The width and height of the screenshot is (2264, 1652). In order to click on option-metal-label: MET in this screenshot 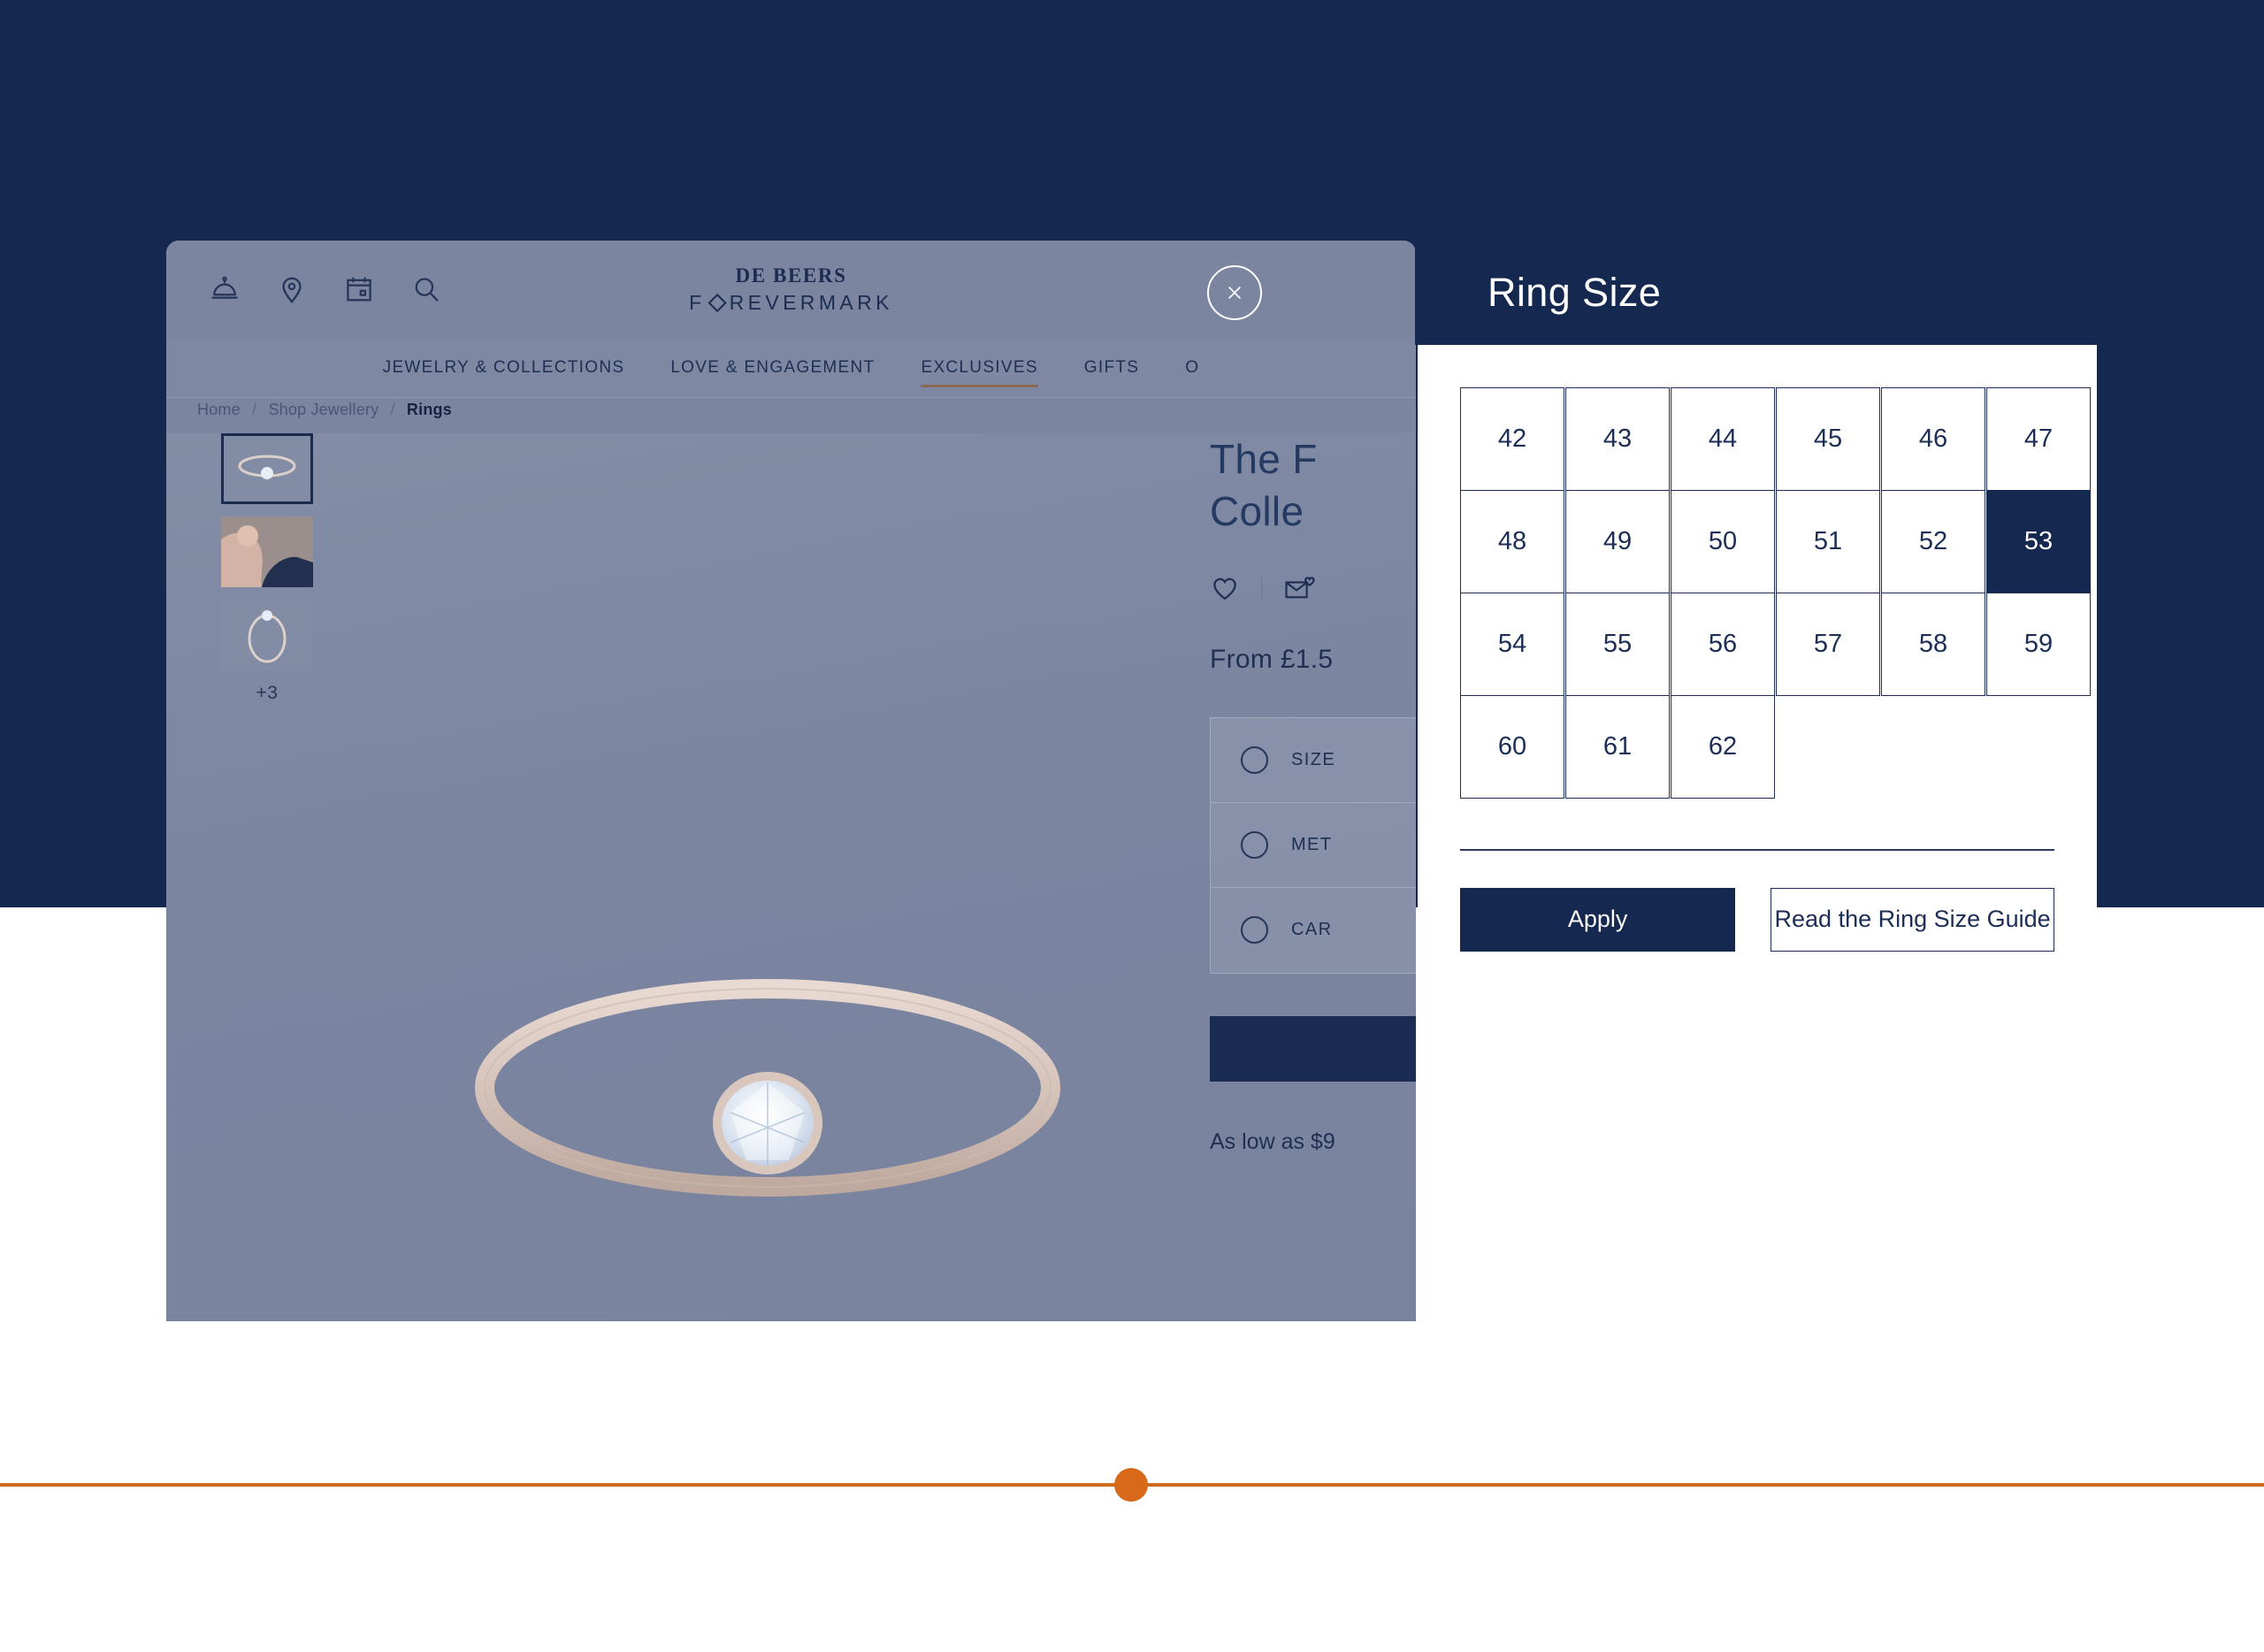, I will do `click(1312, 844)`.